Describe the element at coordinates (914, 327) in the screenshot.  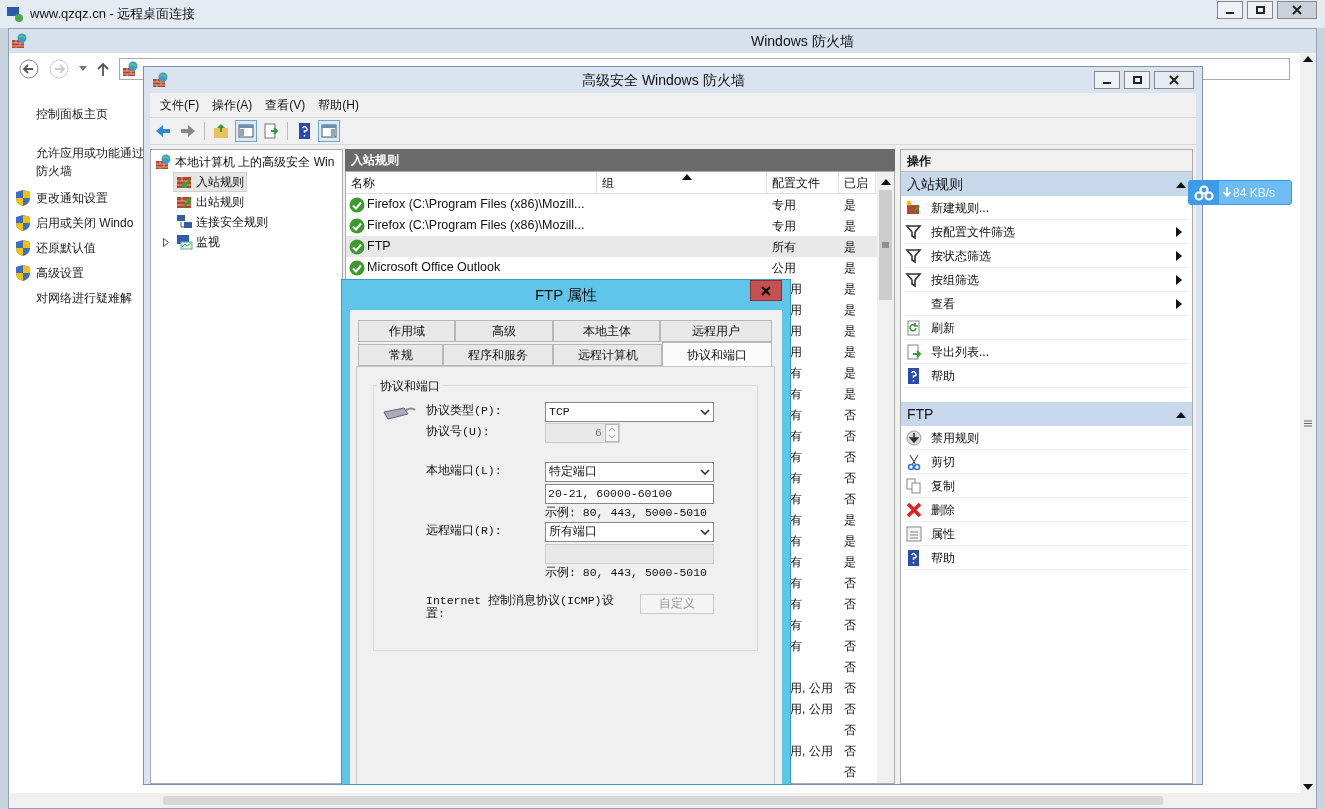
I see `refresh-icon` at that location.